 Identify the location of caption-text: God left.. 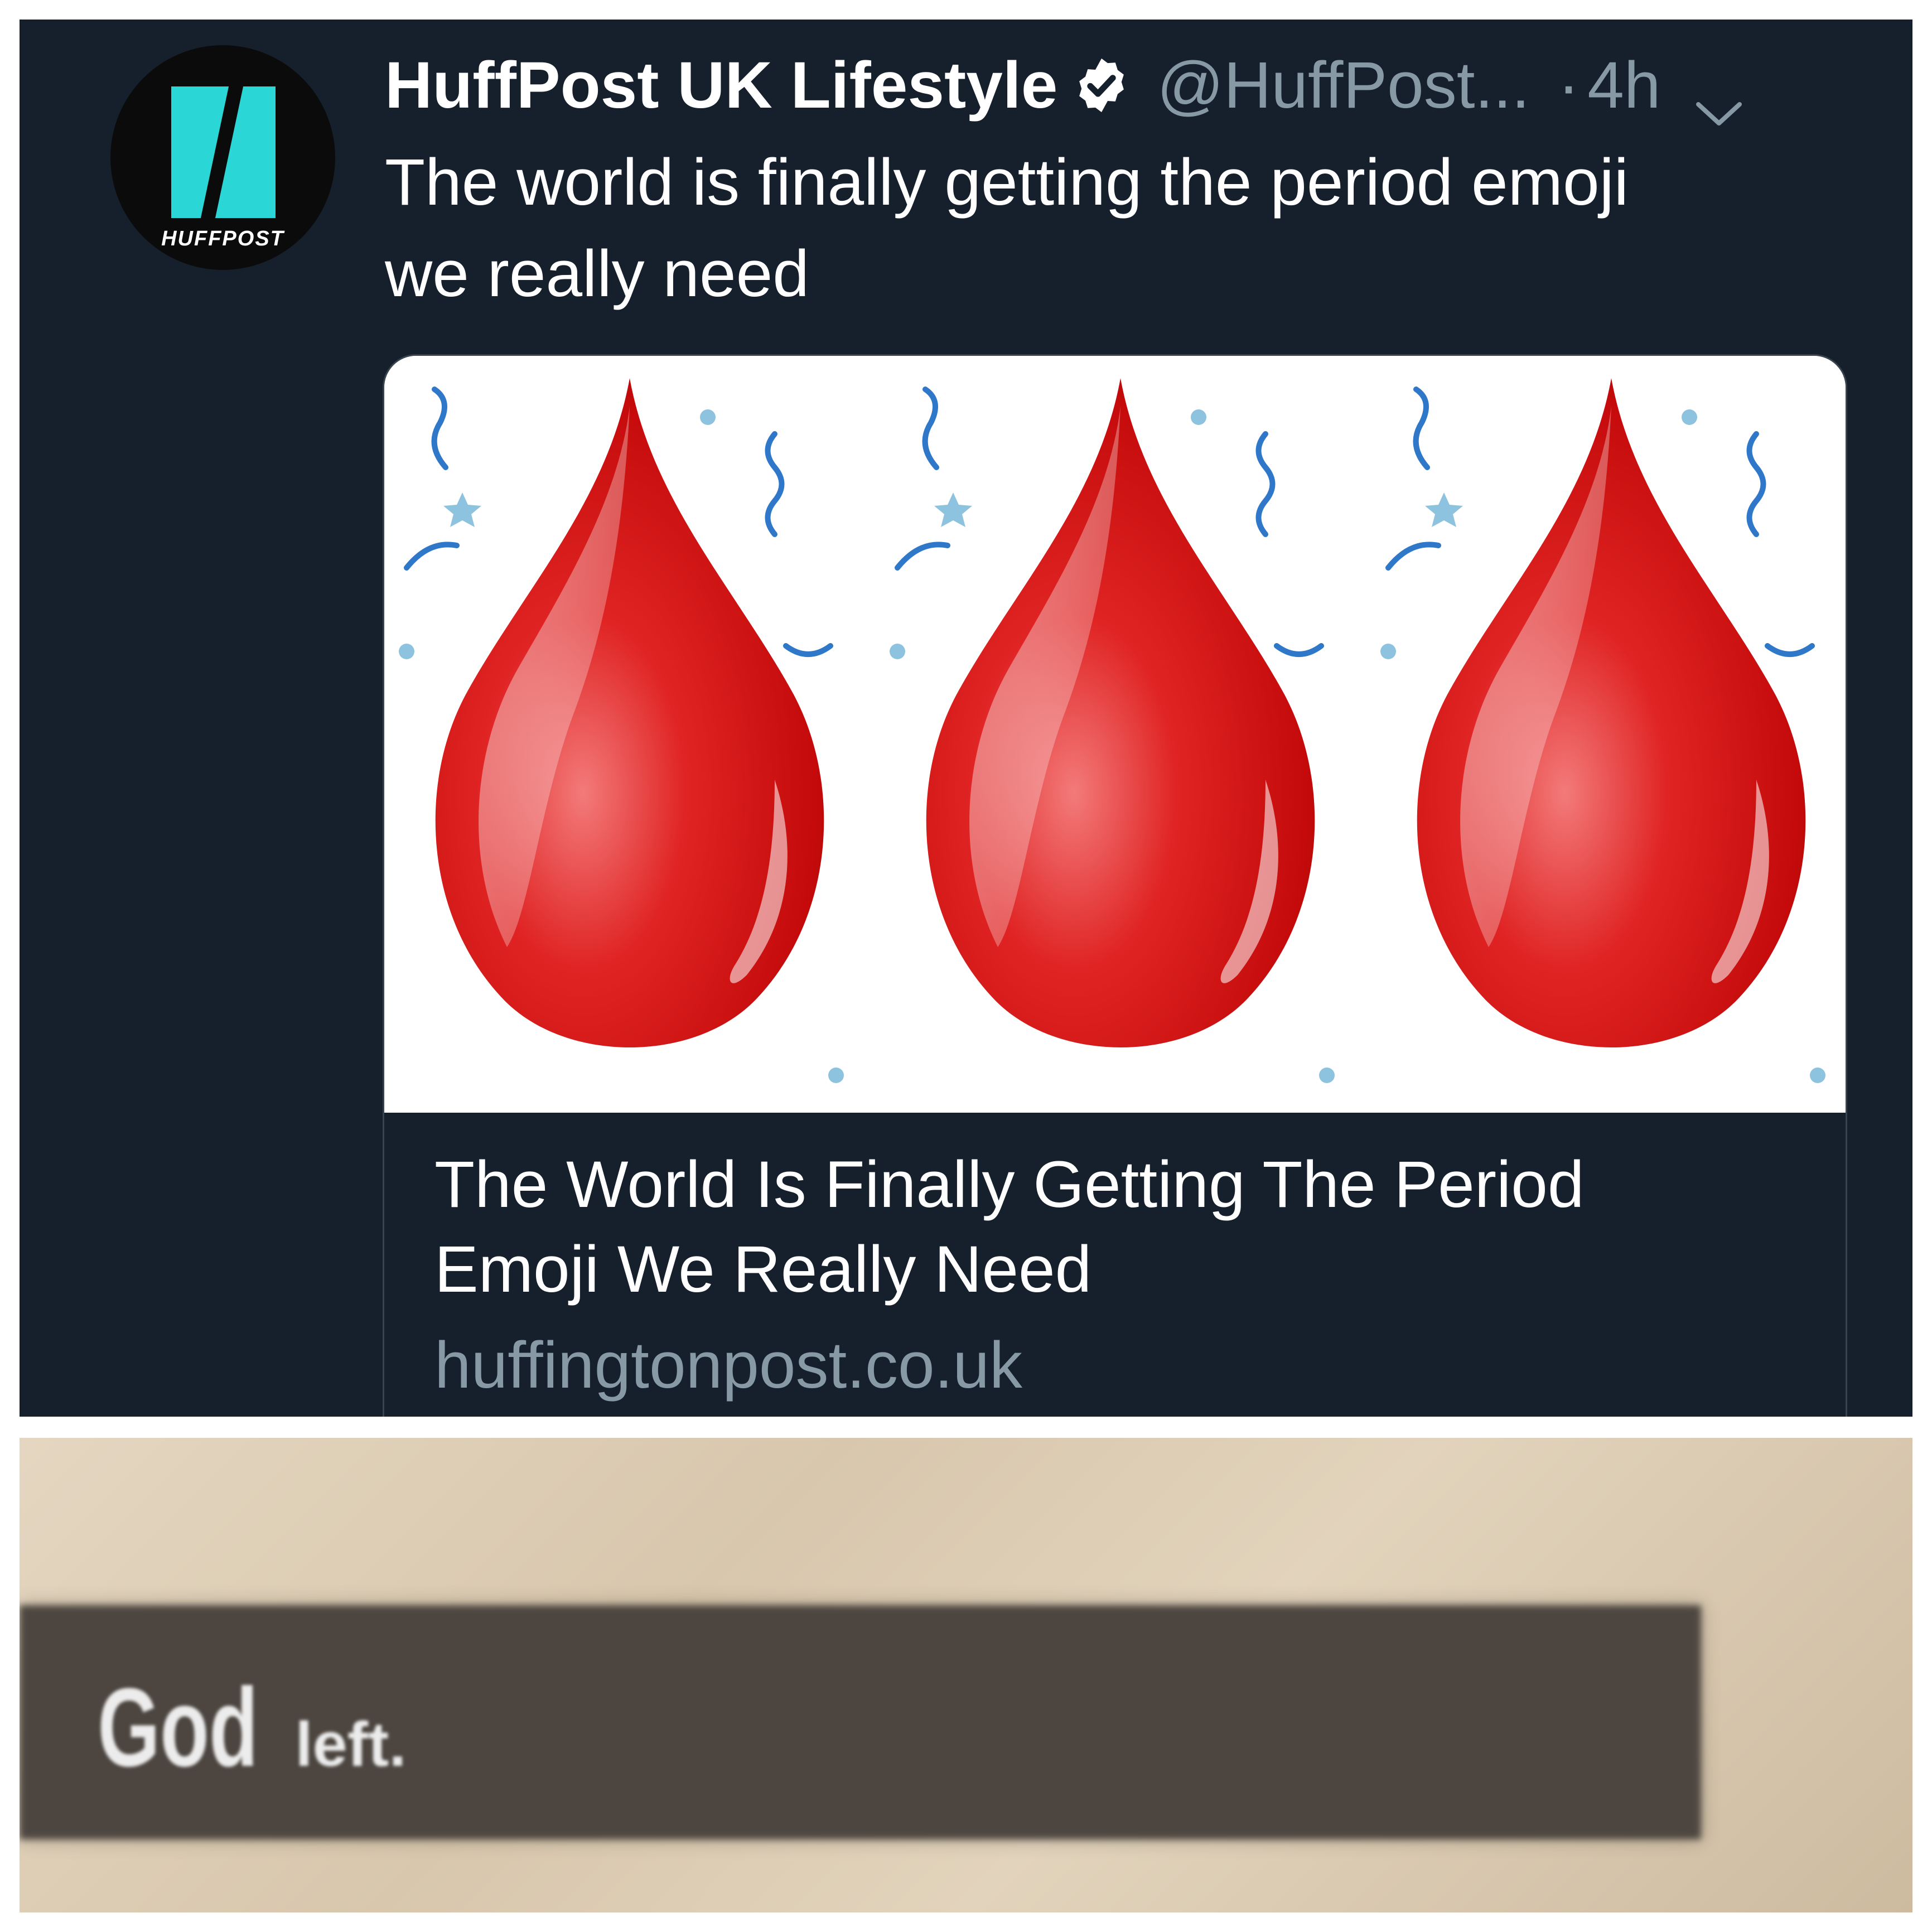
(252, 1728).